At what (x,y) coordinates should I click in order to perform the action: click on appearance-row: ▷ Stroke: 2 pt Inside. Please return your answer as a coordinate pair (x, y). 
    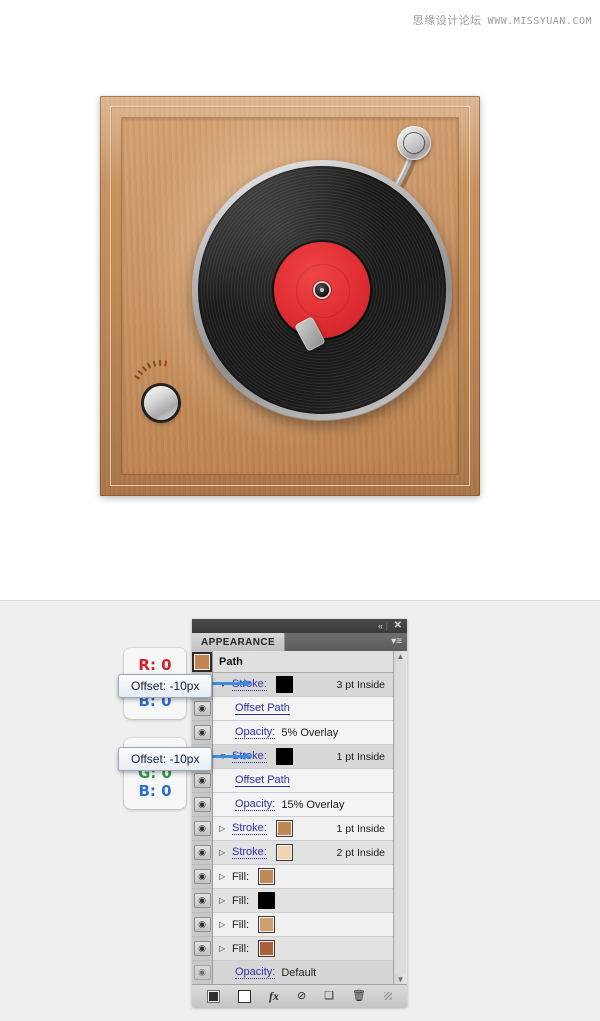
    Looking at the image, I should click on (303, 853).